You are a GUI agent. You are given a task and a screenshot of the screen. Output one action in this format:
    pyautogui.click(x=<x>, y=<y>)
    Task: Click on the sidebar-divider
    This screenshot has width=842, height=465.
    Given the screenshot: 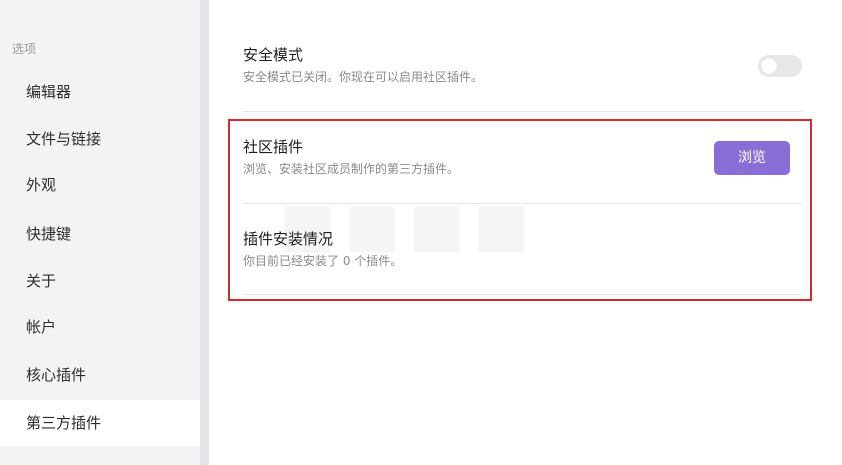 What is the action you would take?
    pyautogui.click(x=204, y=232)
    